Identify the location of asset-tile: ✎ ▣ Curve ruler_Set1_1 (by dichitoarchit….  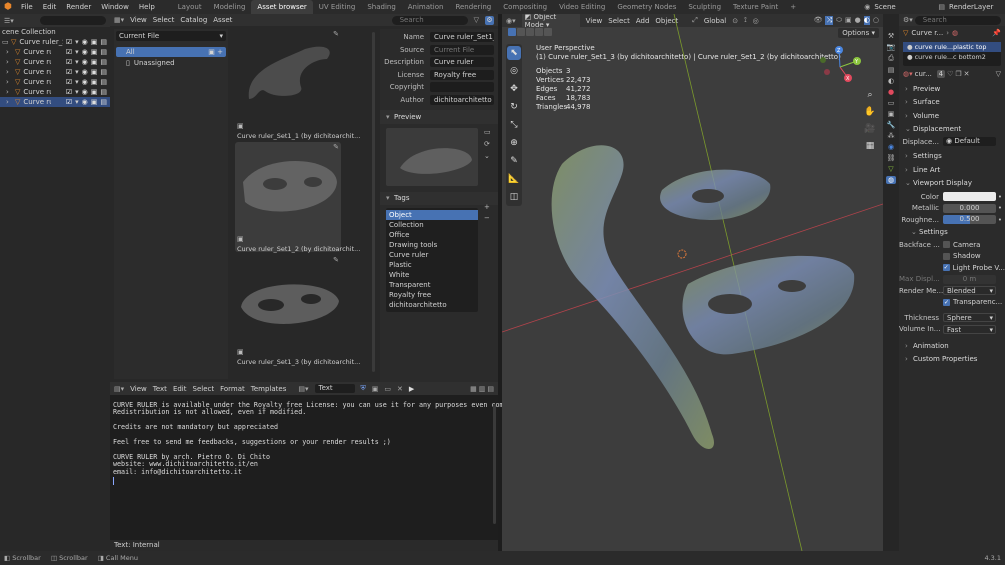
(297, 84).